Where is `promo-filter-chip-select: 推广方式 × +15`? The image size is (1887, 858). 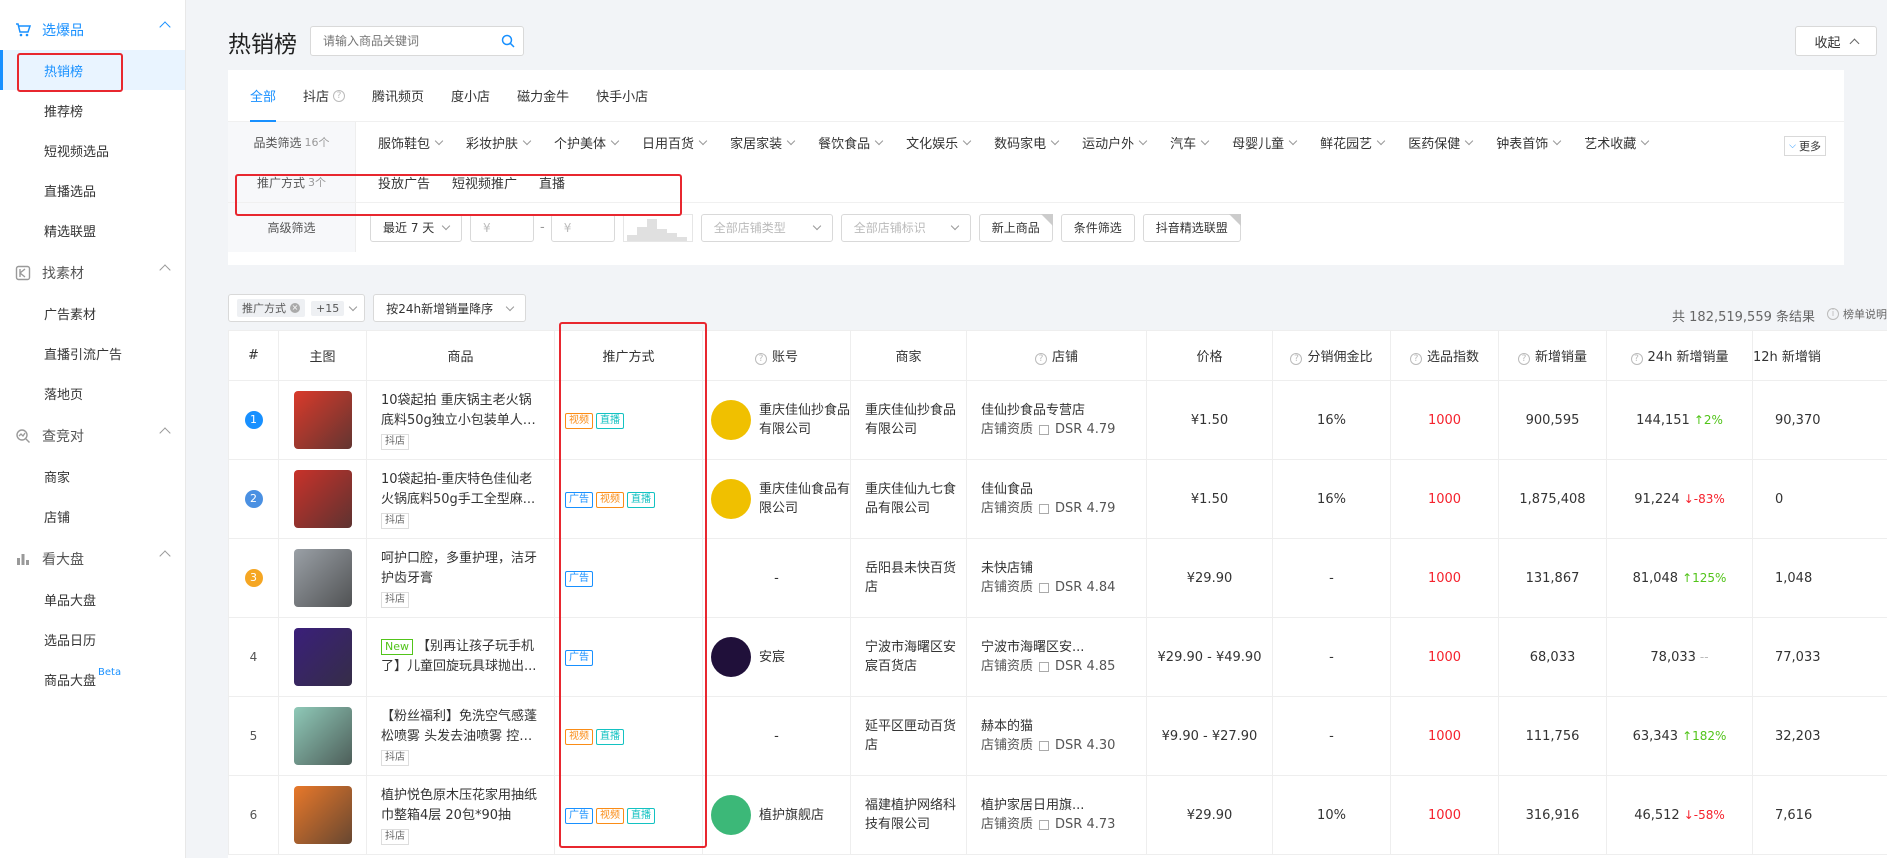 promo-filter-chip-select: 推广方式 × +15 is located at coordinates (297, 308).